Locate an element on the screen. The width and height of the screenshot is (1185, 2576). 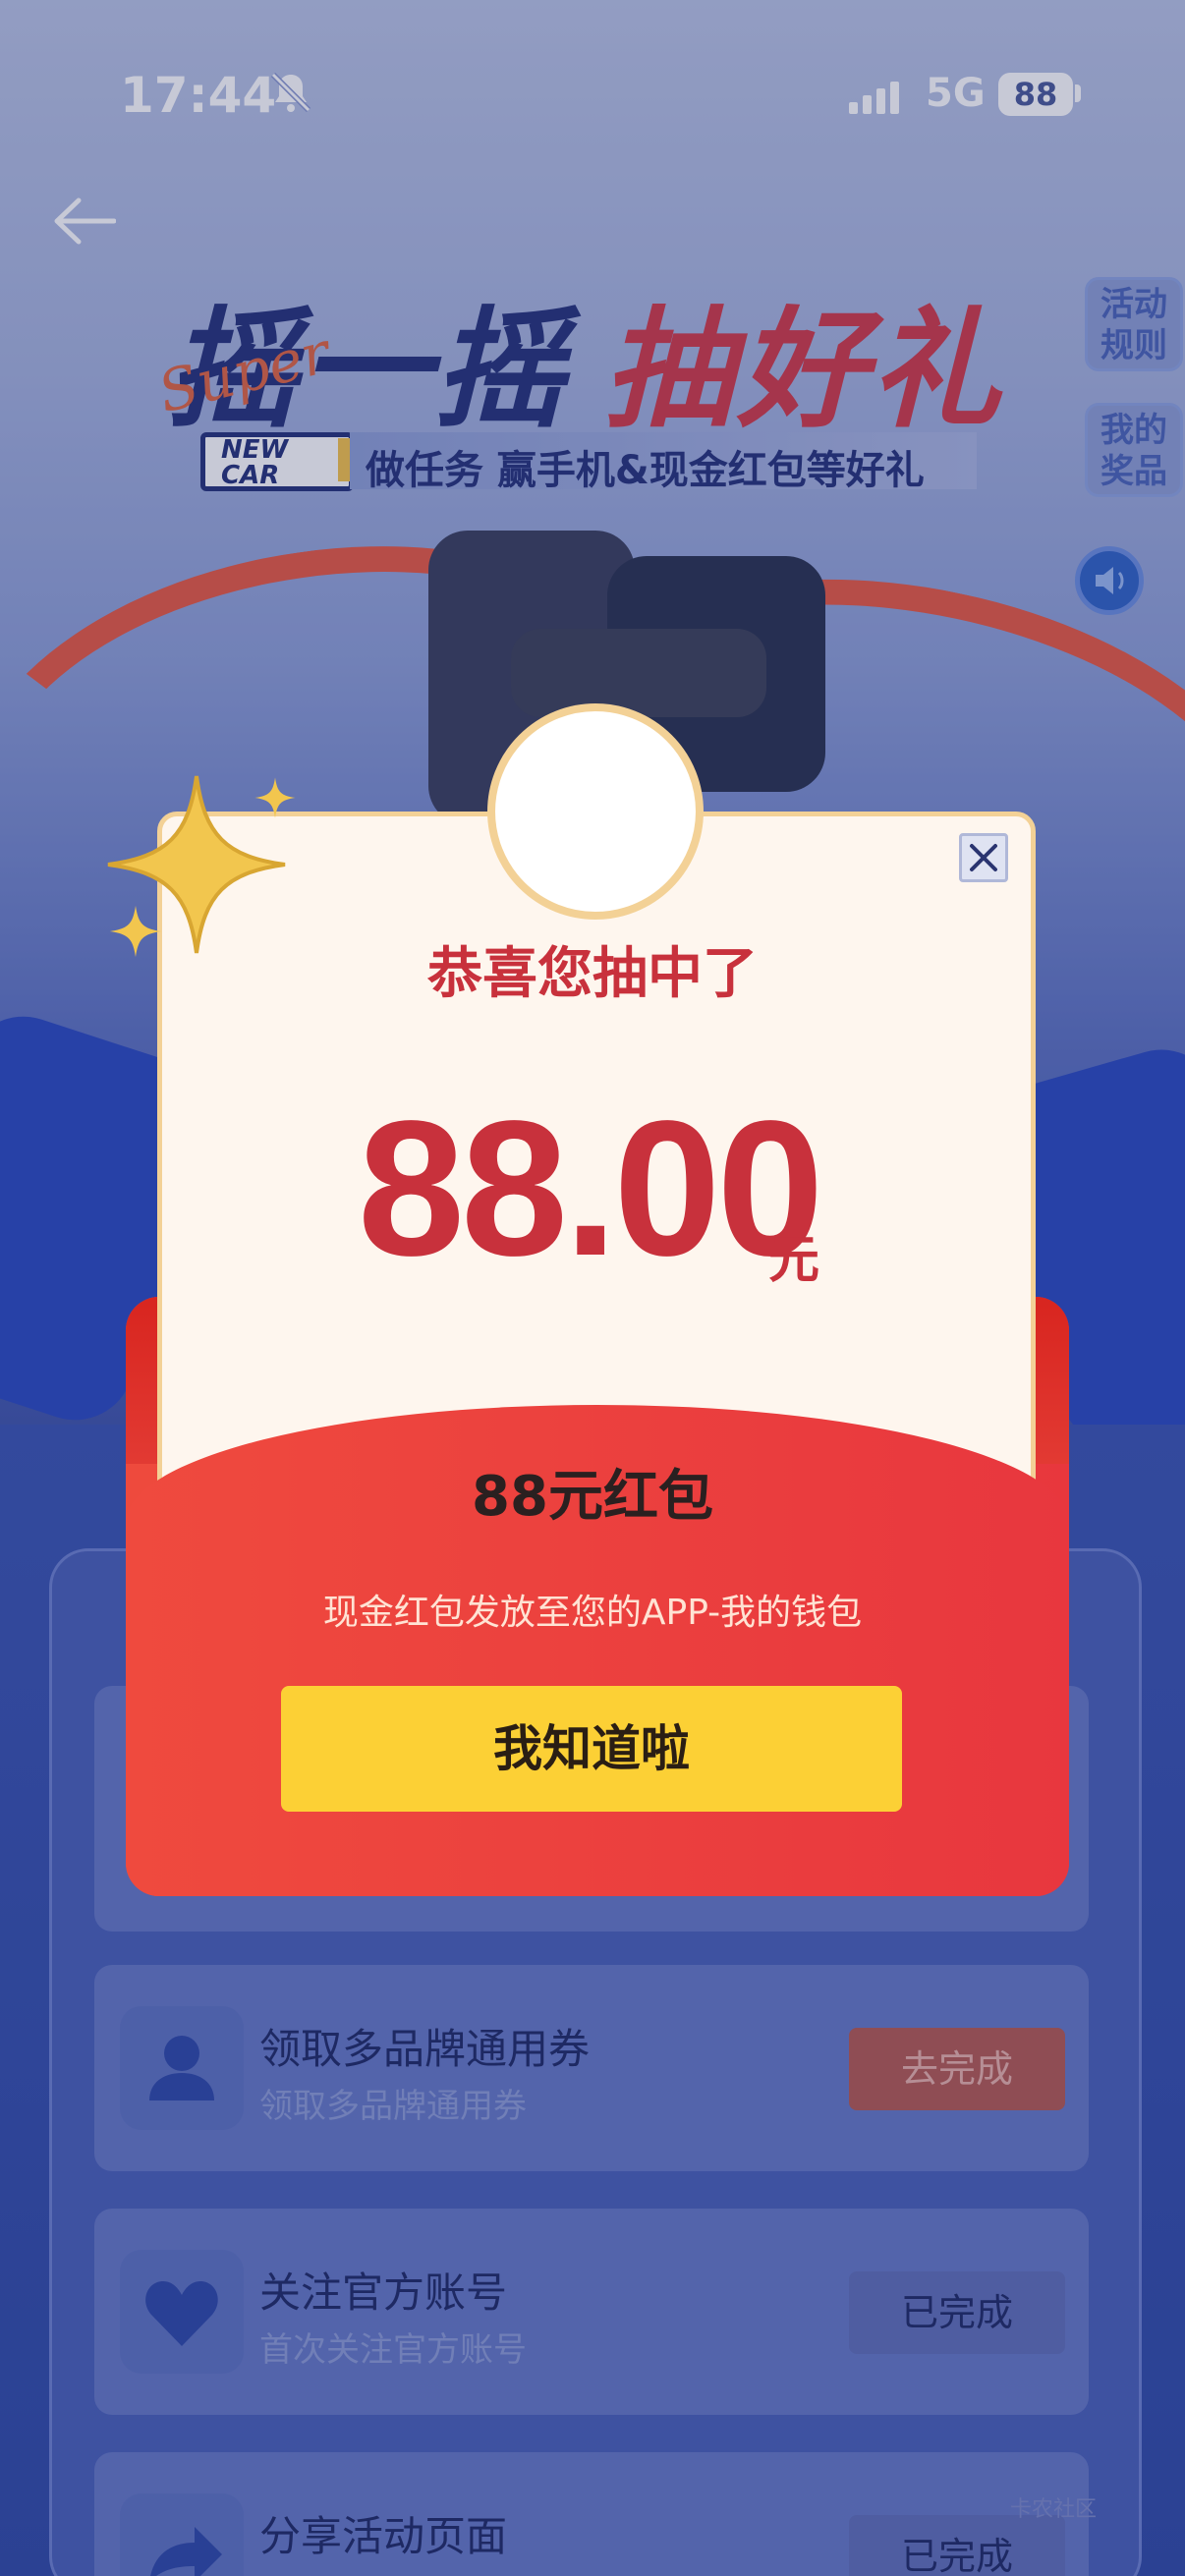
acknowledge-button: 我知道啦 is located at coordinates (592, 1749).